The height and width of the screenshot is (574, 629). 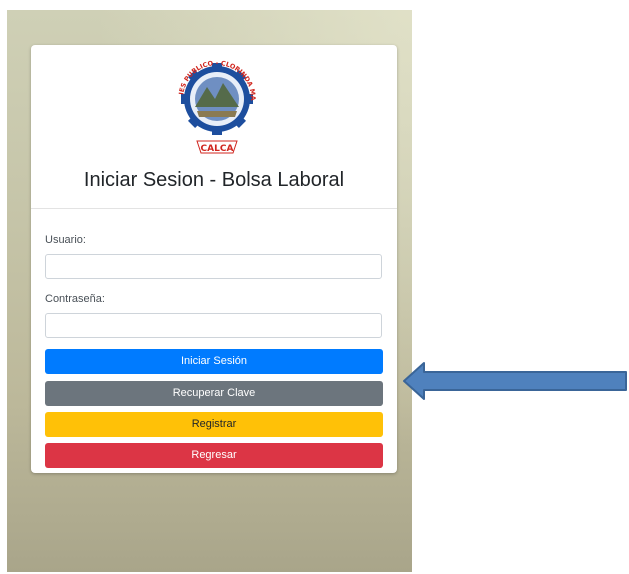 What do you see at coordinates (65, 240) in the screenshot?
I see `username-label: Usuario:` at bounding box center [65, 240].